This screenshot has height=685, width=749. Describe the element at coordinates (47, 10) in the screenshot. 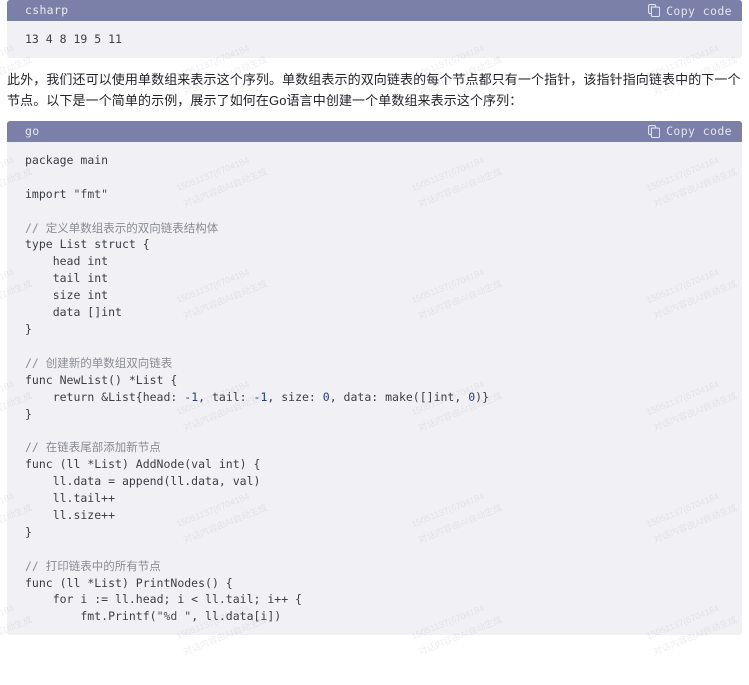

I see `code-language-label: csharp` at that location.